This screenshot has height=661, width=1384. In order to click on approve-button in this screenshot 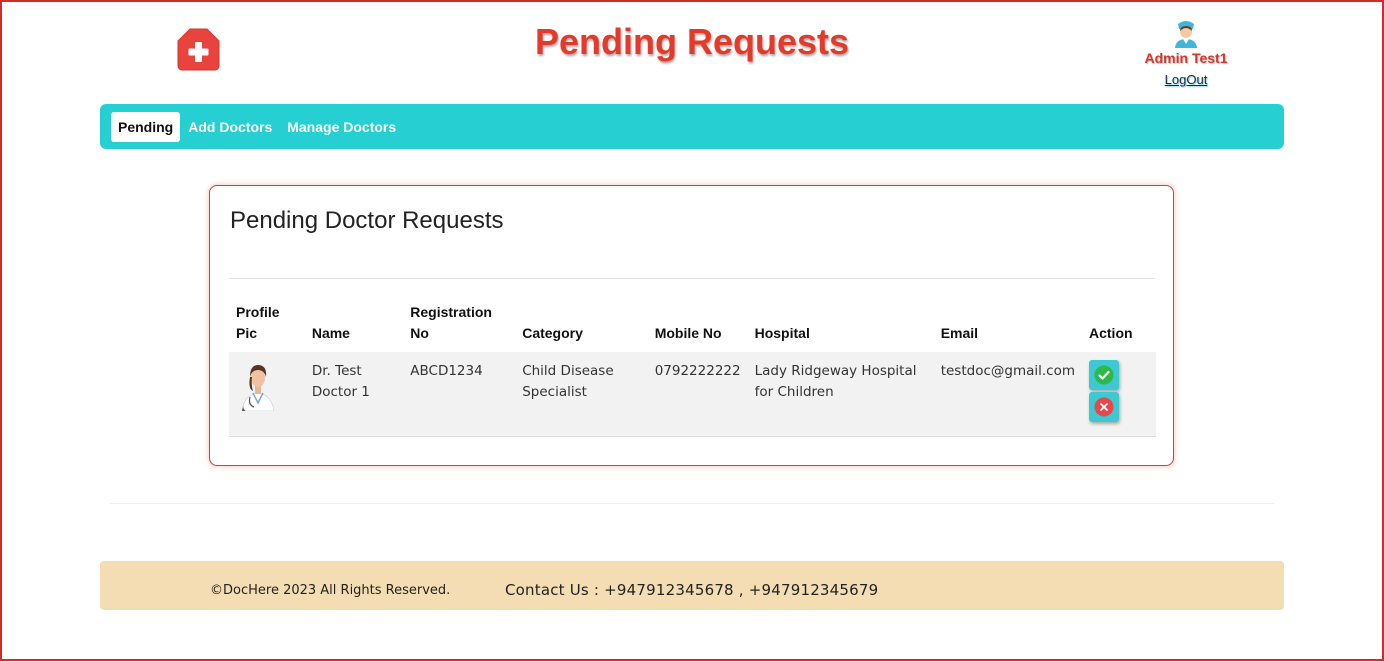, I will do `click(1104, 375)`.